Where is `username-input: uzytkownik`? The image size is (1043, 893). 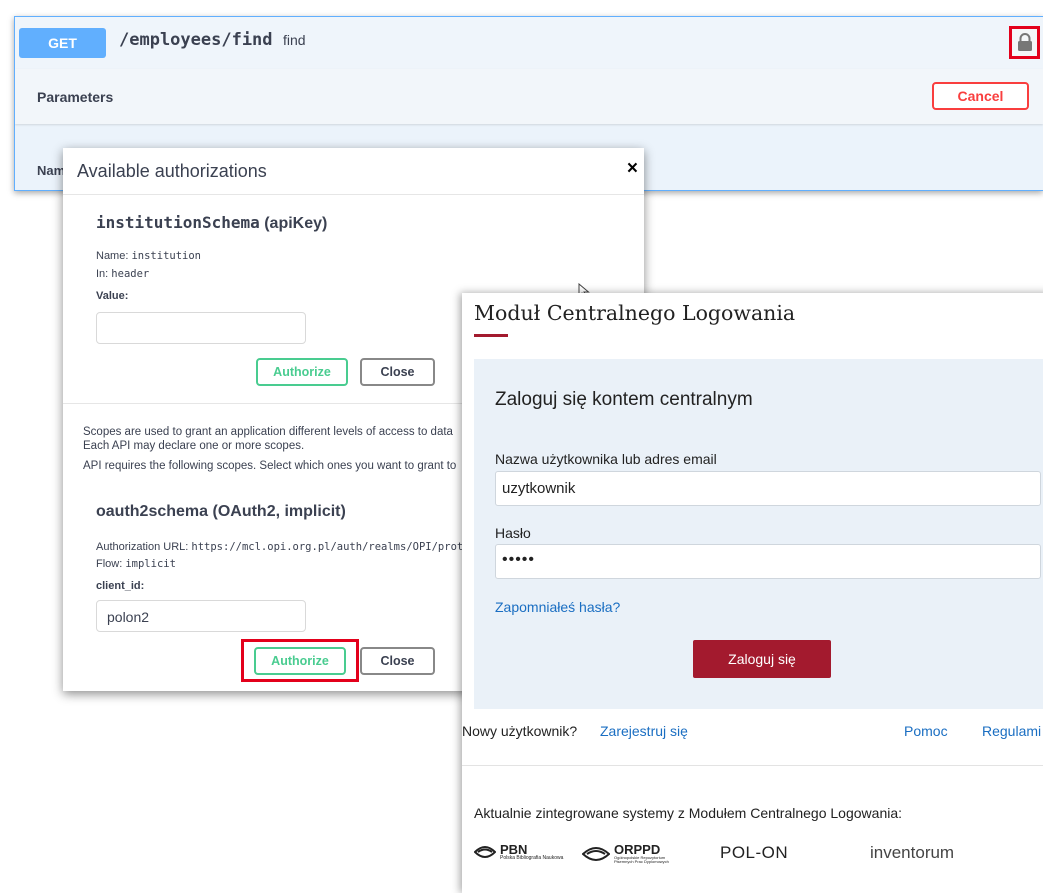
username-input: uzytkownik is located at coordinates (768, 488).